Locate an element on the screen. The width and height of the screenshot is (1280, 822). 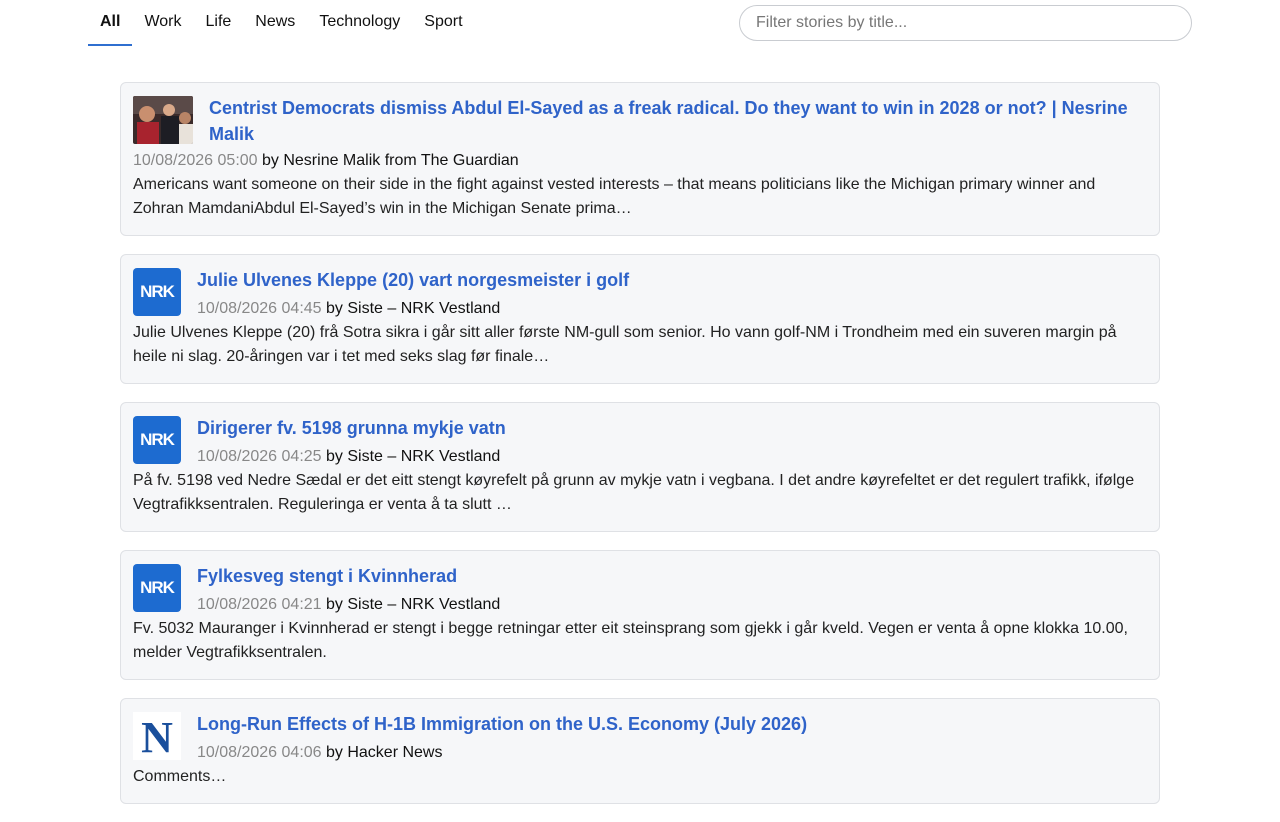
story-date: 10/08/2026 04:45 is located at coordinates (259, 308).